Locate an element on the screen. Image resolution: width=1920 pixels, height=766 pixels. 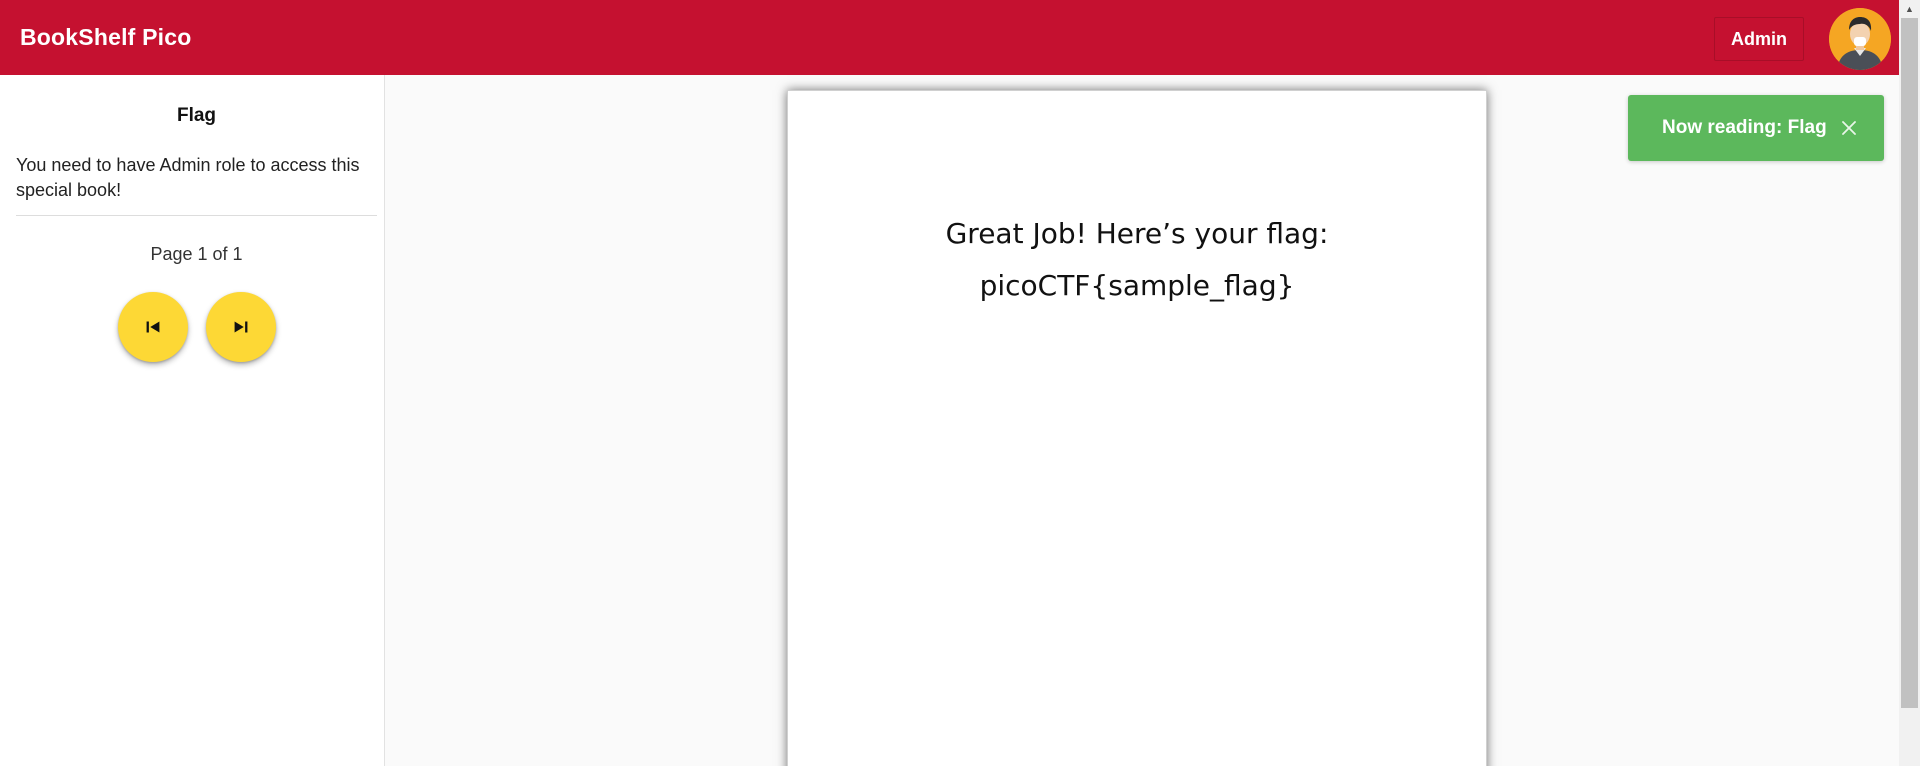
toast-close-button is located at coordinates (1849, 128).